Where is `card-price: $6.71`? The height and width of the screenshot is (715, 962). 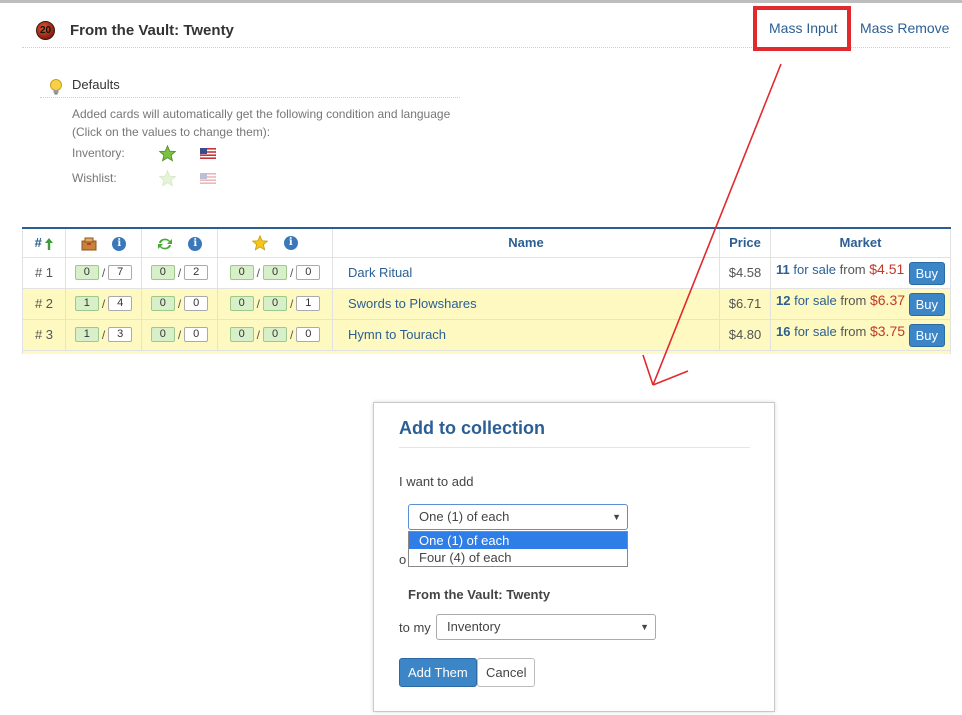
card-price: $6.71 is located at coordinates (745, 303).